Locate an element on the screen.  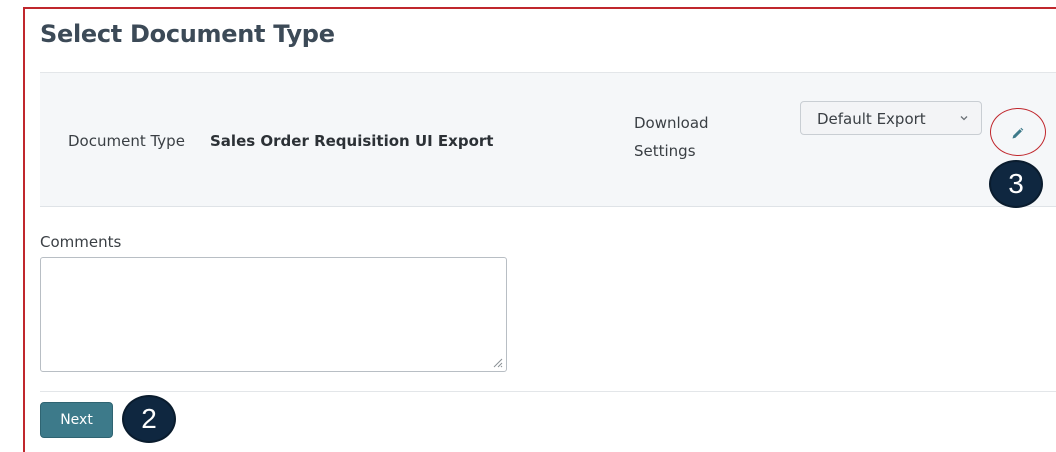
page-title: Select Document Type is located at coordinates (187, 34).